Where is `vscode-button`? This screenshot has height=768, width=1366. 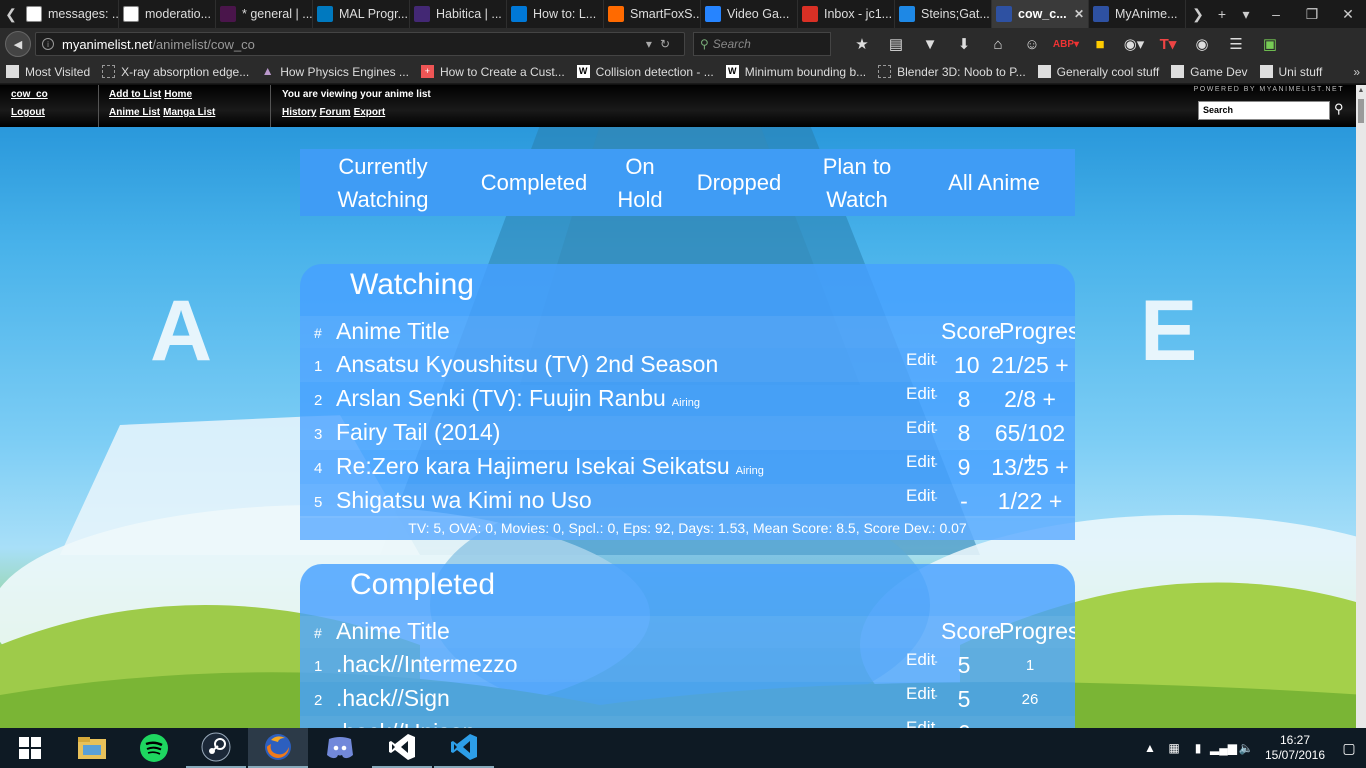 vscode-button is located at coordinates (464, 748).